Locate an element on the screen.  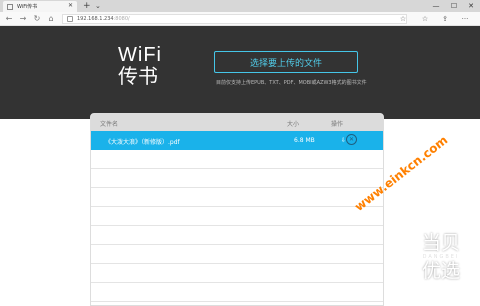
refresh-icon: ↻ is located at coordinates (37, 19).